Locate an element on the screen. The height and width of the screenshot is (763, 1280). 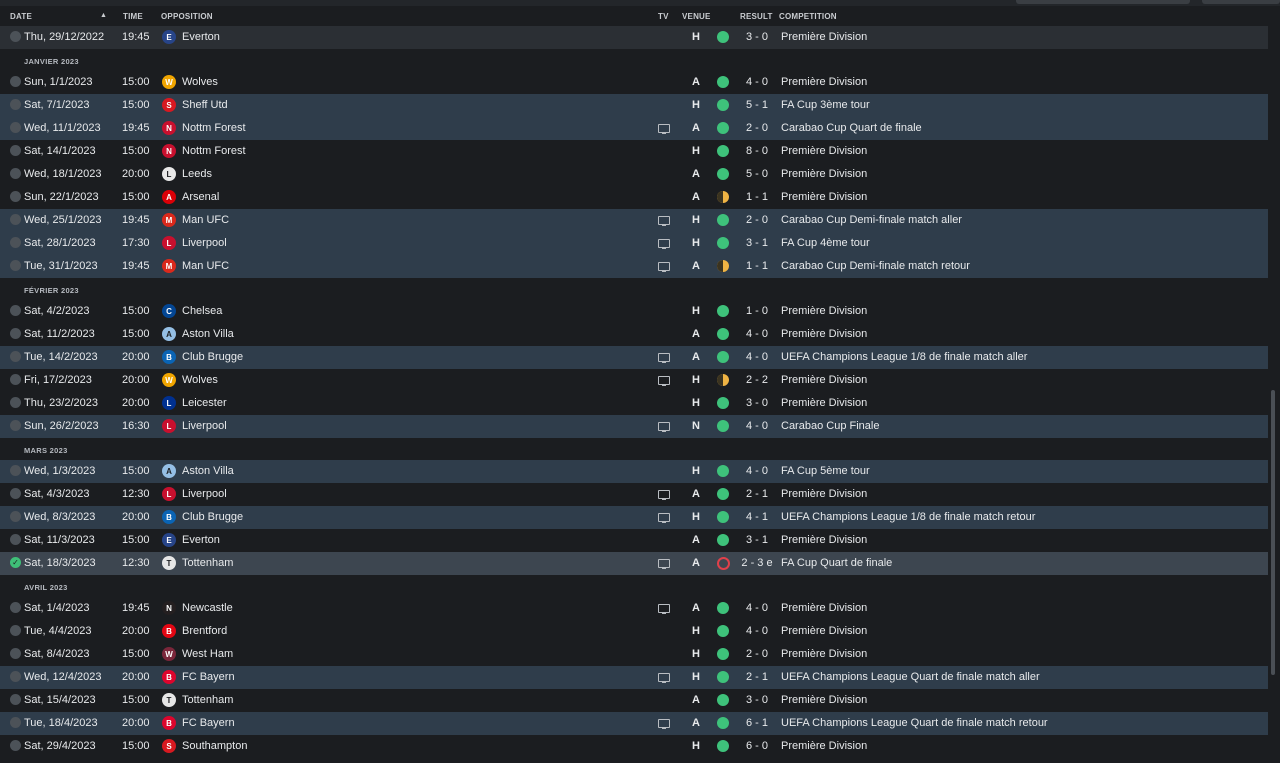
opposition-name: FC Bayern is located at coordinates (208, 677).